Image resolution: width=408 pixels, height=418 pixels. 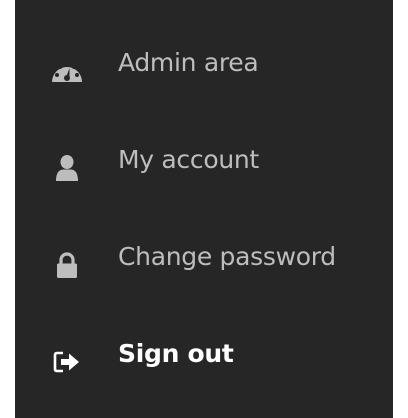 What do you see at coordinates (67, 362) in the screenshot?
I see `sign-out-icon` at bounding box center [67, 362].